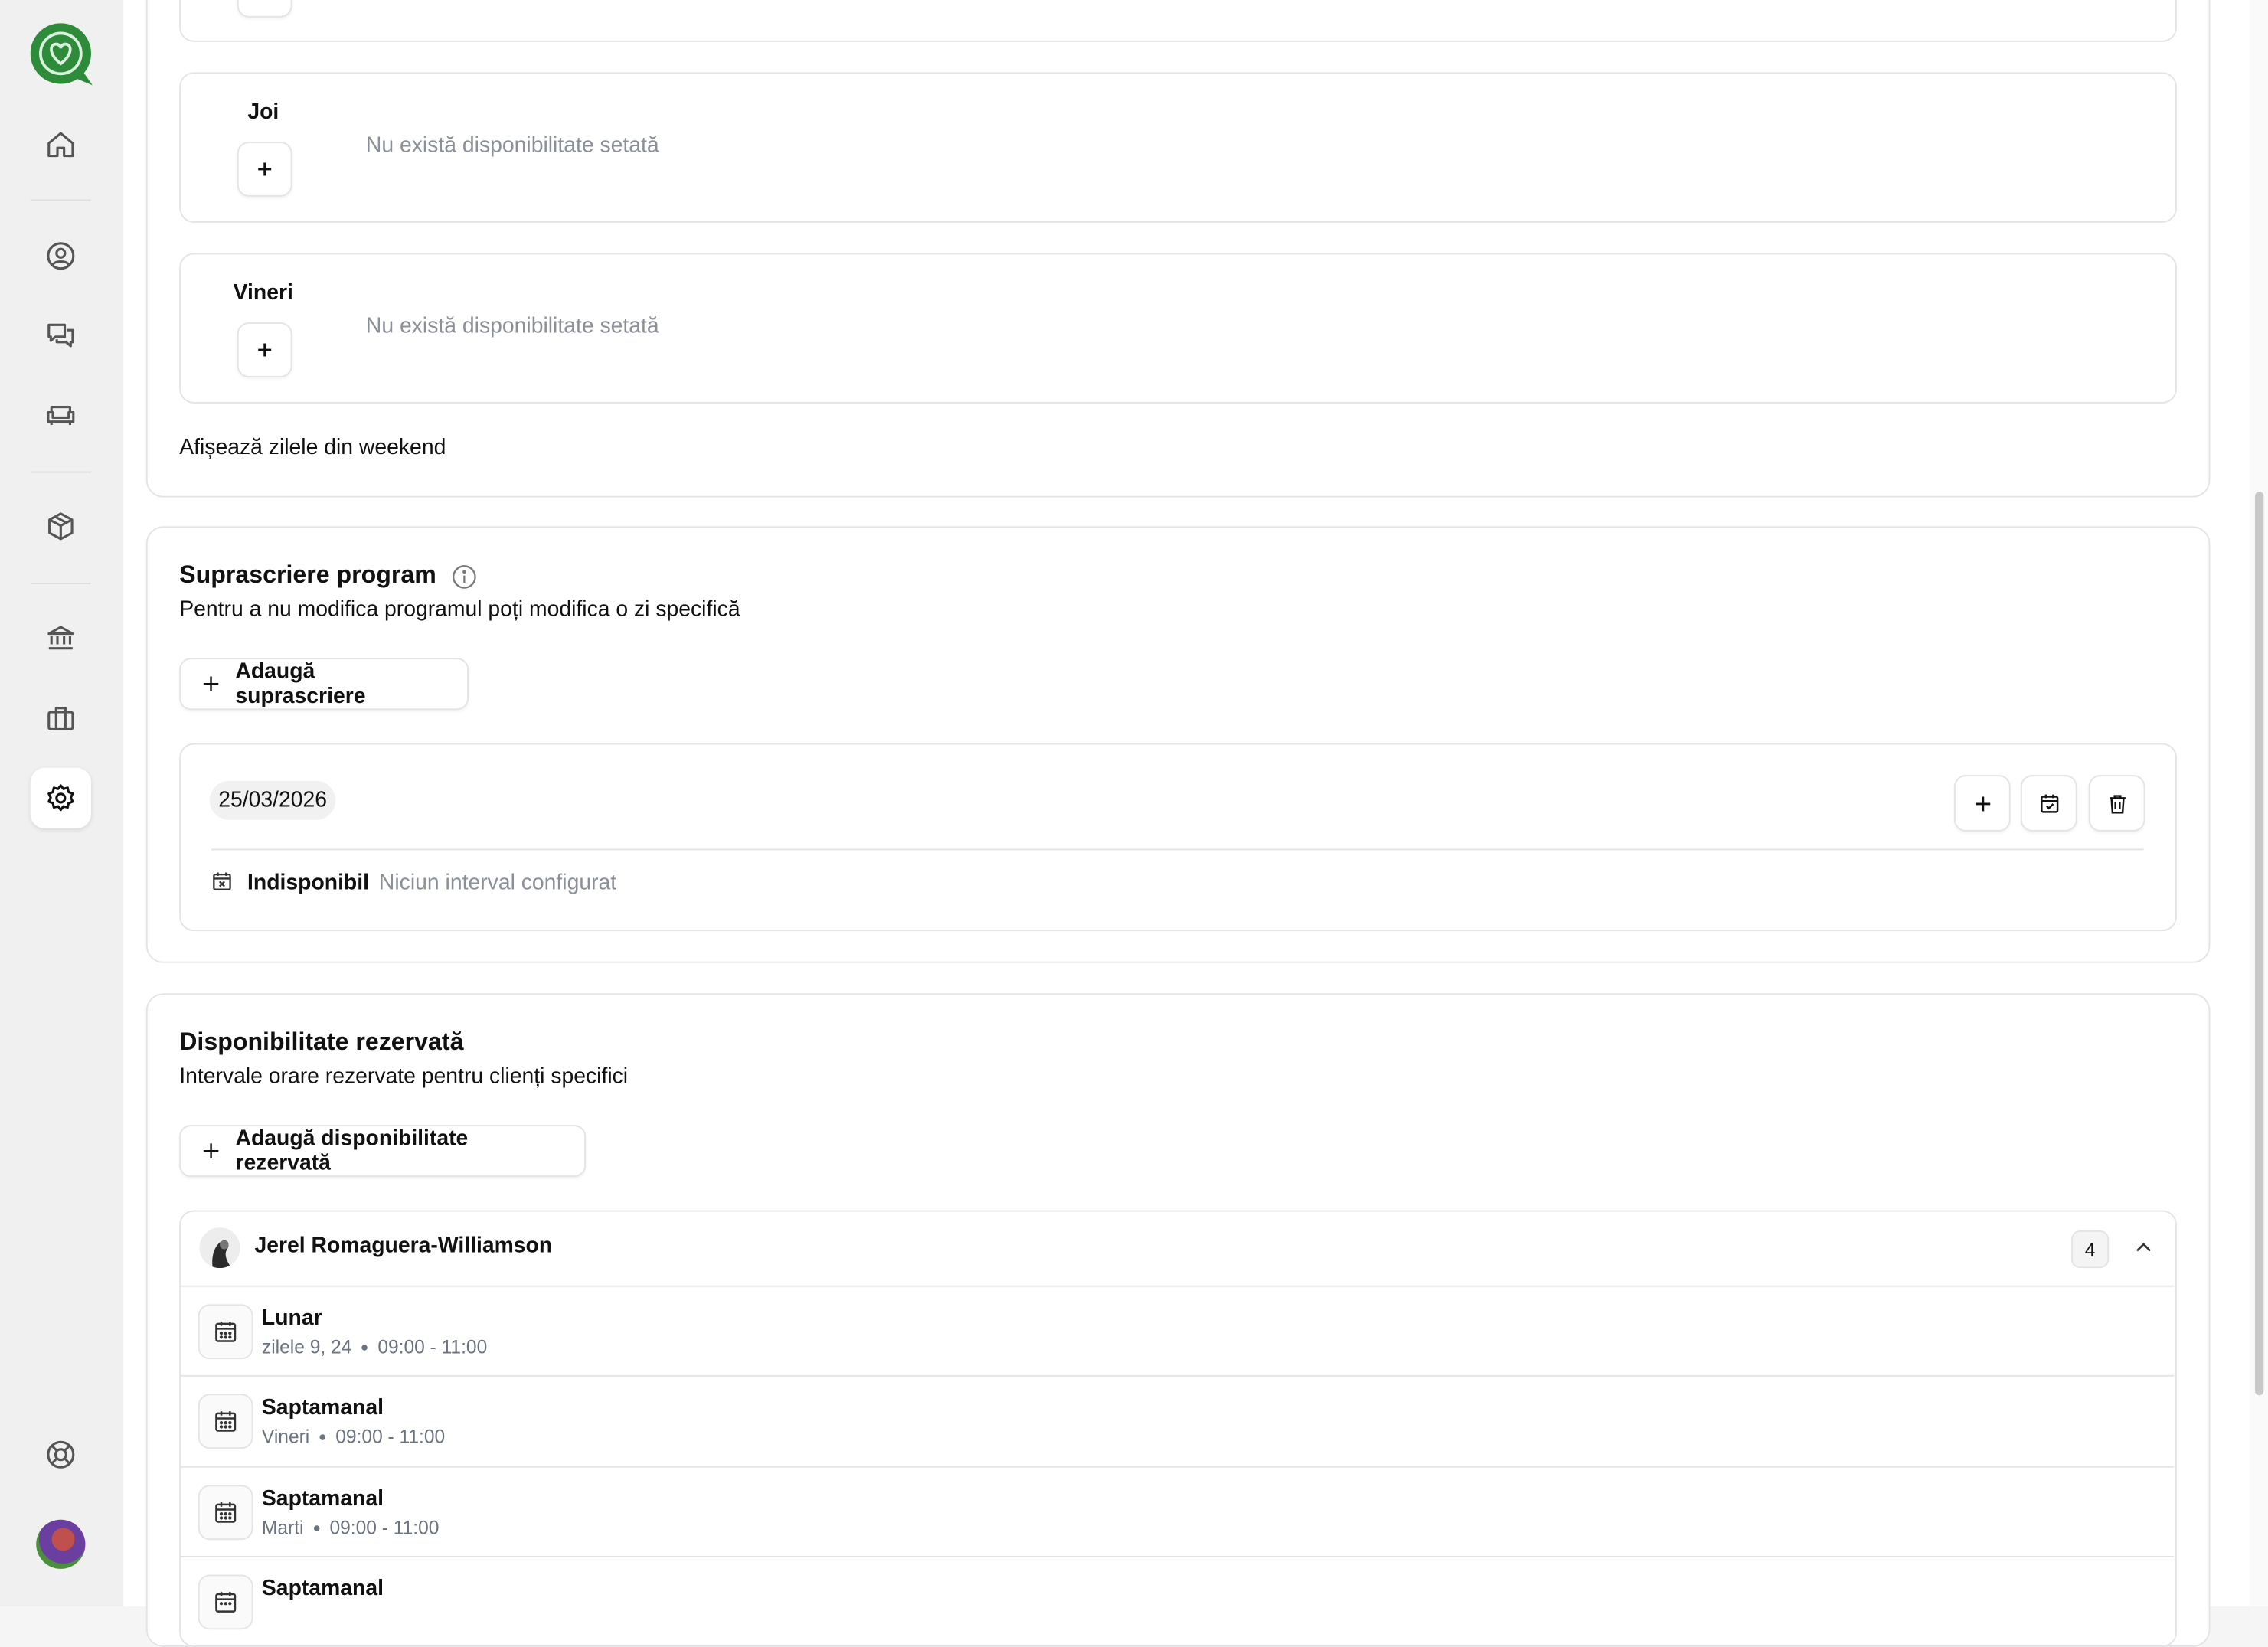 This screenshot has height=1647, width=2268. I want to click on app-logo, so click(62, 55).